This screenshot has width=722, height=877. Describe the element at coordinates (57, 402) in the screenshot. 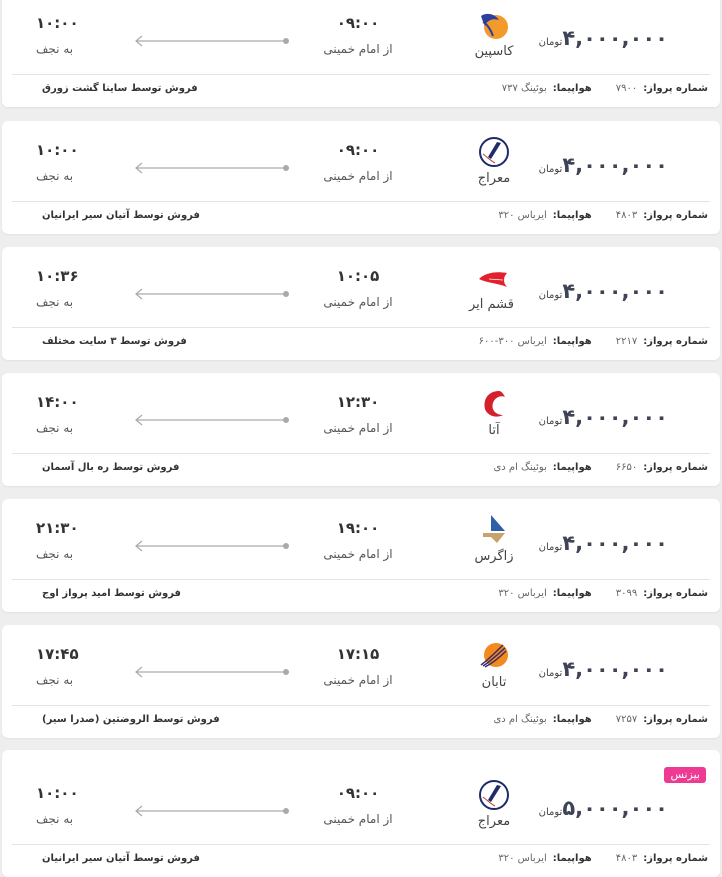

I see `arrival-time: ۱۴:۰۰` at that location.